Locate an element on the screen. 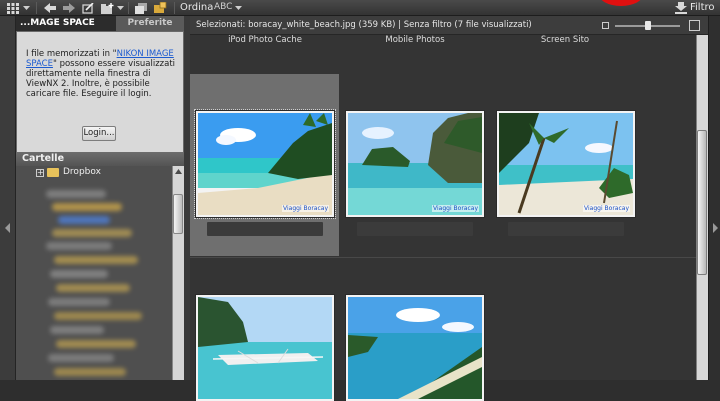  scroll-up-icon is located at coordinates (178, 171).